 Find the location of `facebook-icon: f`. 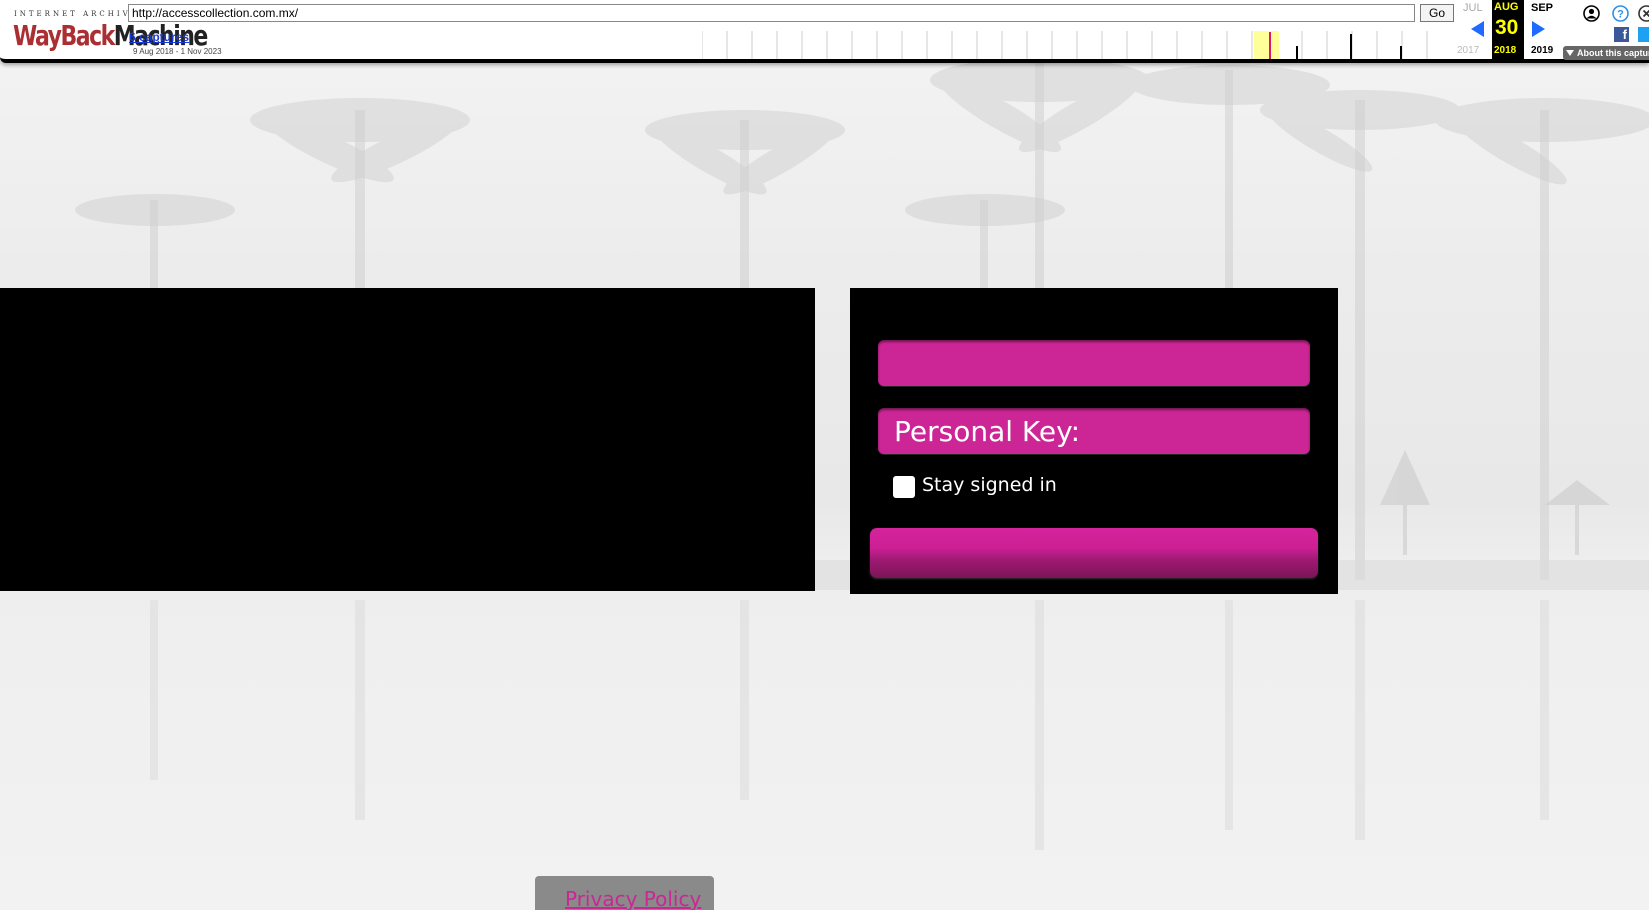

facebook-icon: f is located at coordinates (1621, 34).